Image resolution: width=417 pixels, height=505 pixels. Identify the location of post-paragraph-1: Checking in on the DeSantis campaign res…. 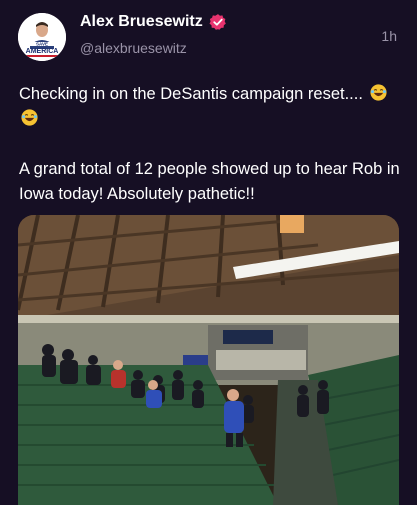
(211, 107).